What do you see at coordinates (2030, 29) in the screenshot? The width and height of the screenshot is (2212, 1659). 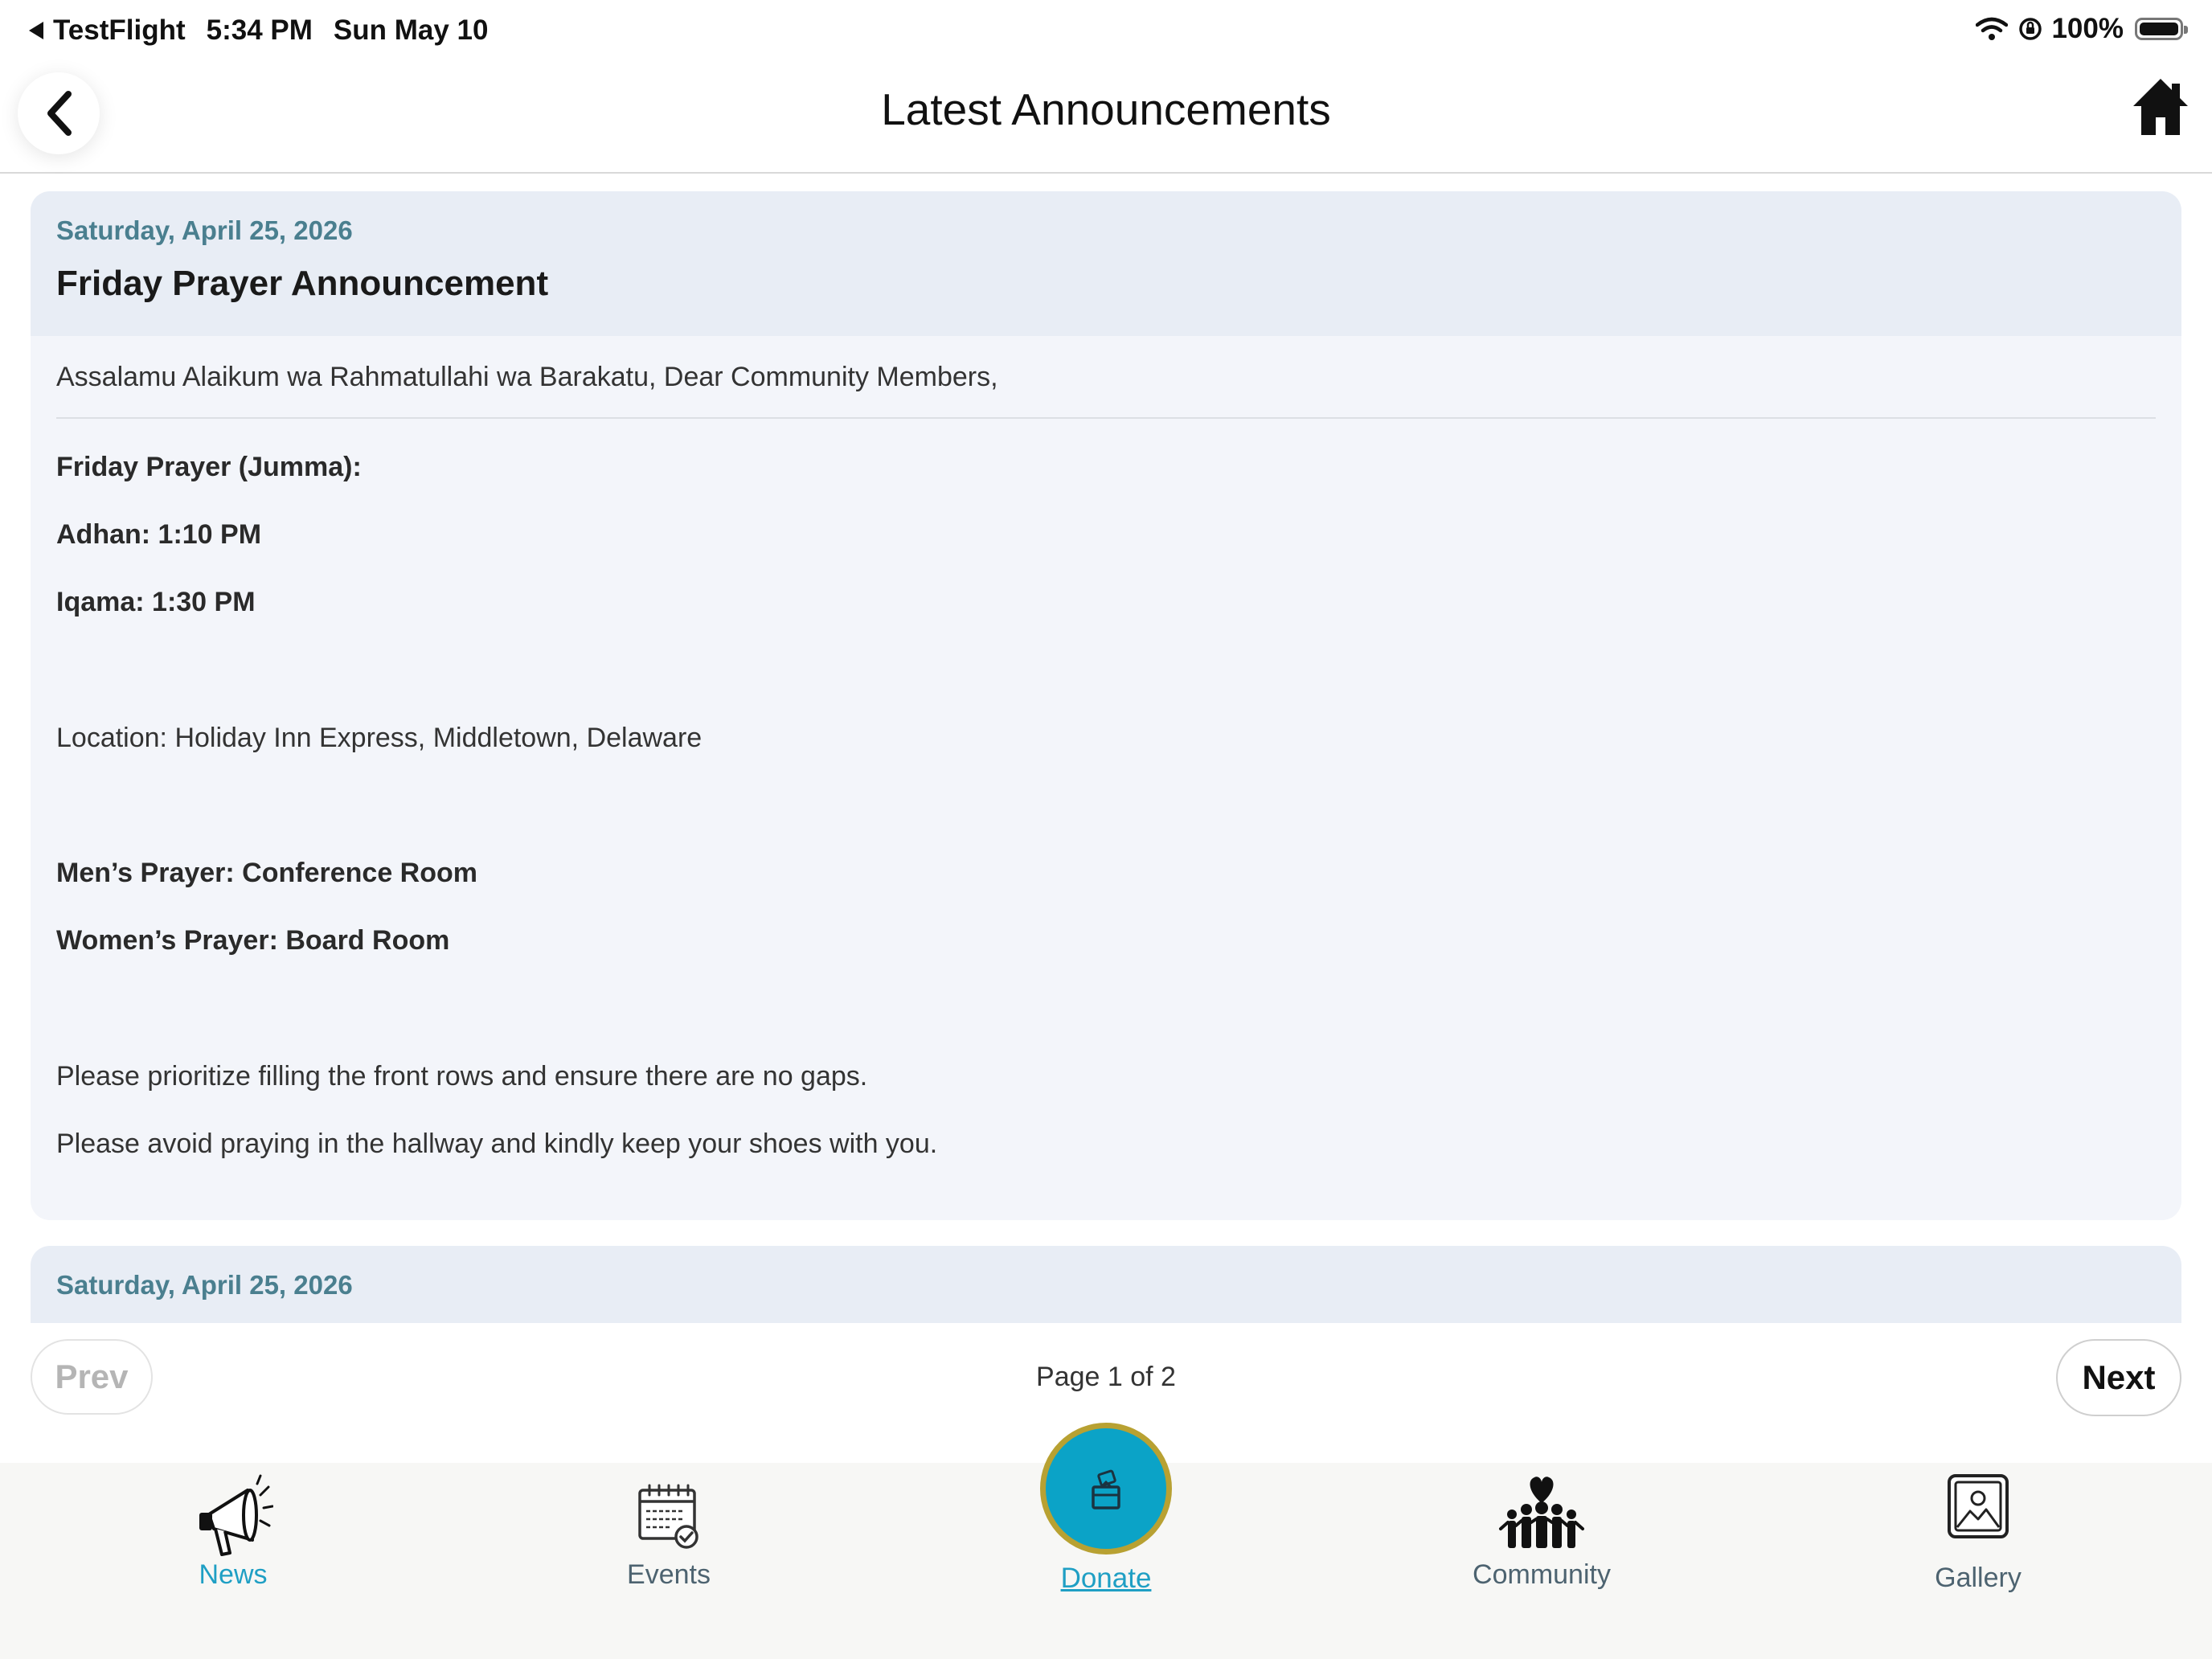 I see `orientation-lock-icon` at bounding box center [2030, 29].